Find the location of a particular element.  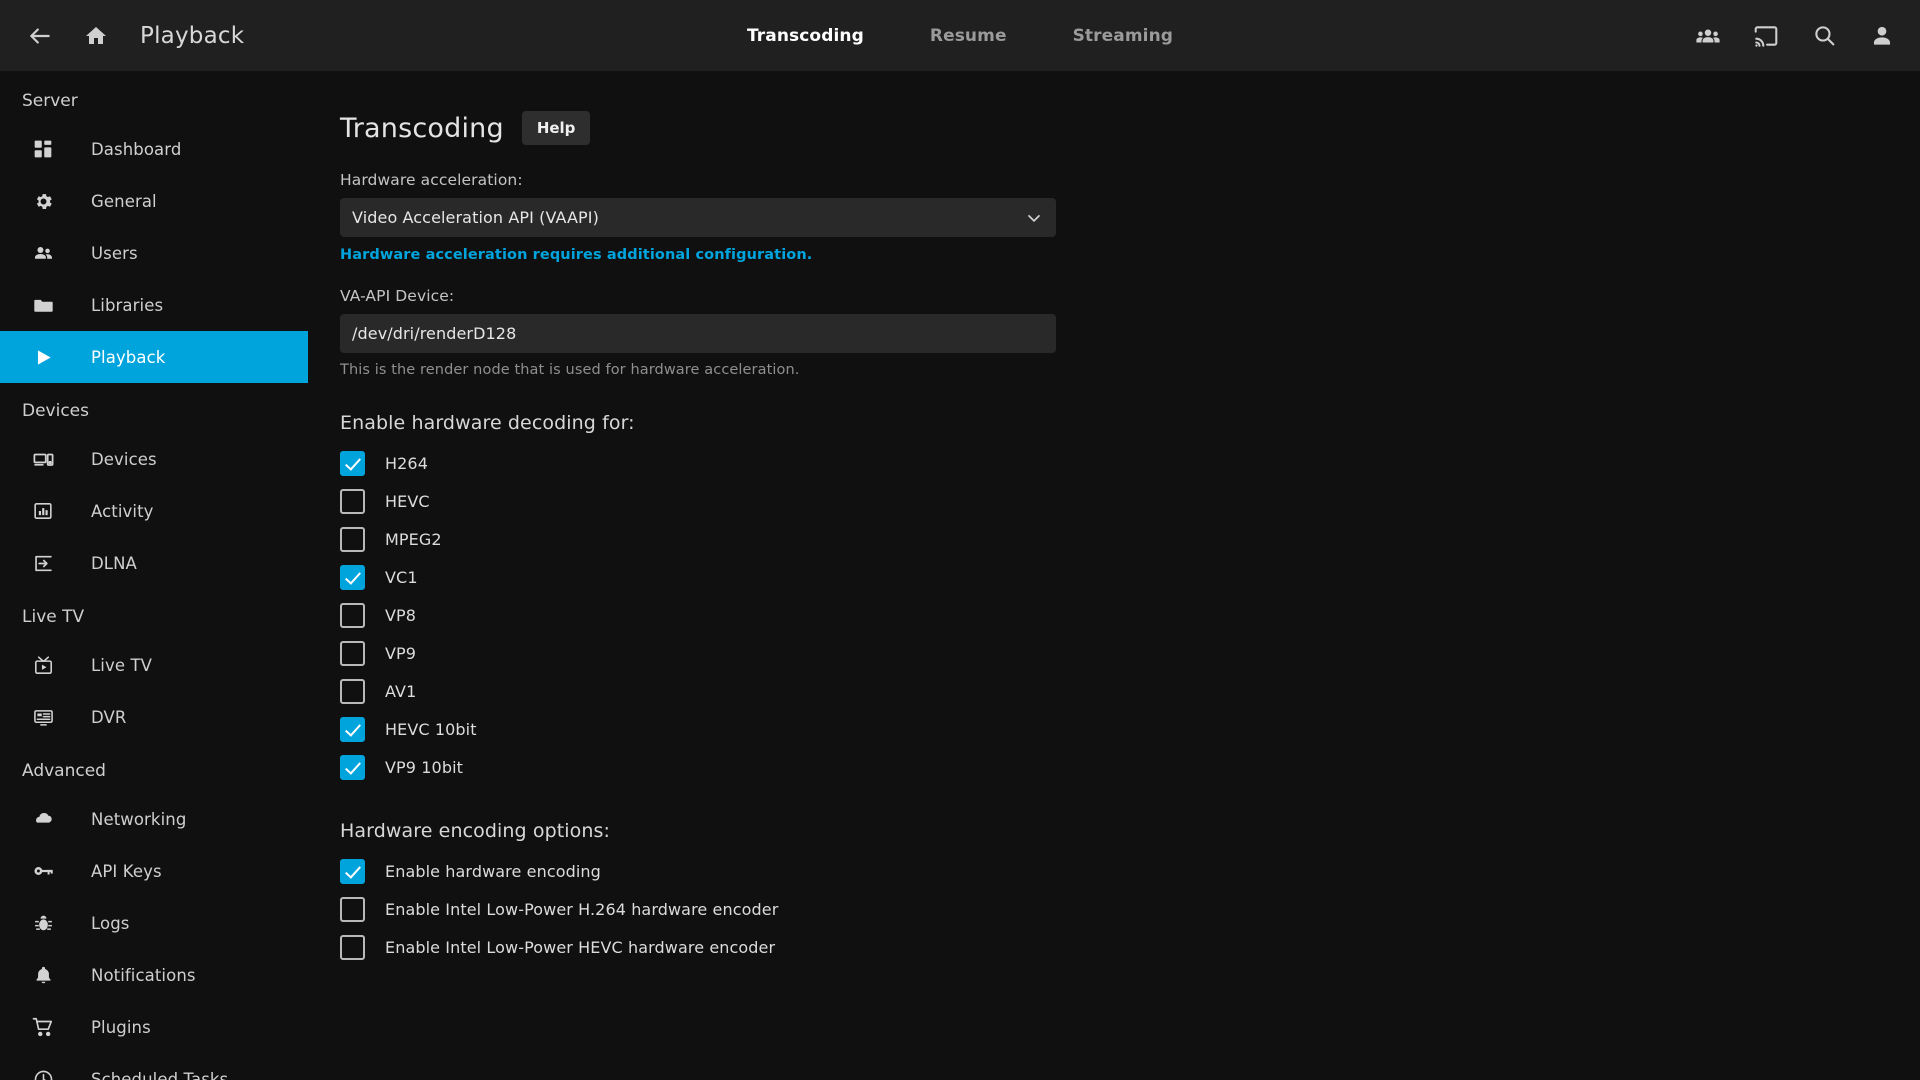

page-title-header: Playback is located at coordinates (192, 35).